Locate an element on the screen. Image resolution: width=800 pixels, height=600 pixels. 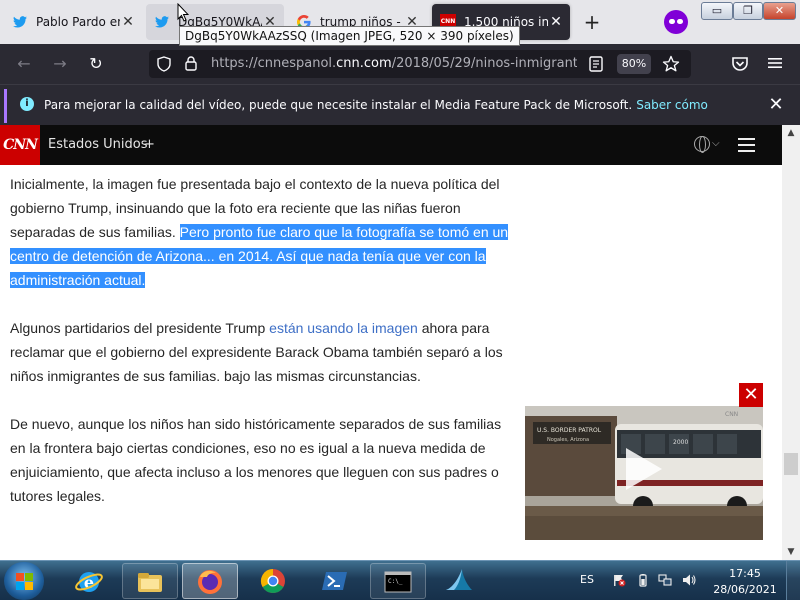
windows-logo-blue is located at coordinates (20, 586).